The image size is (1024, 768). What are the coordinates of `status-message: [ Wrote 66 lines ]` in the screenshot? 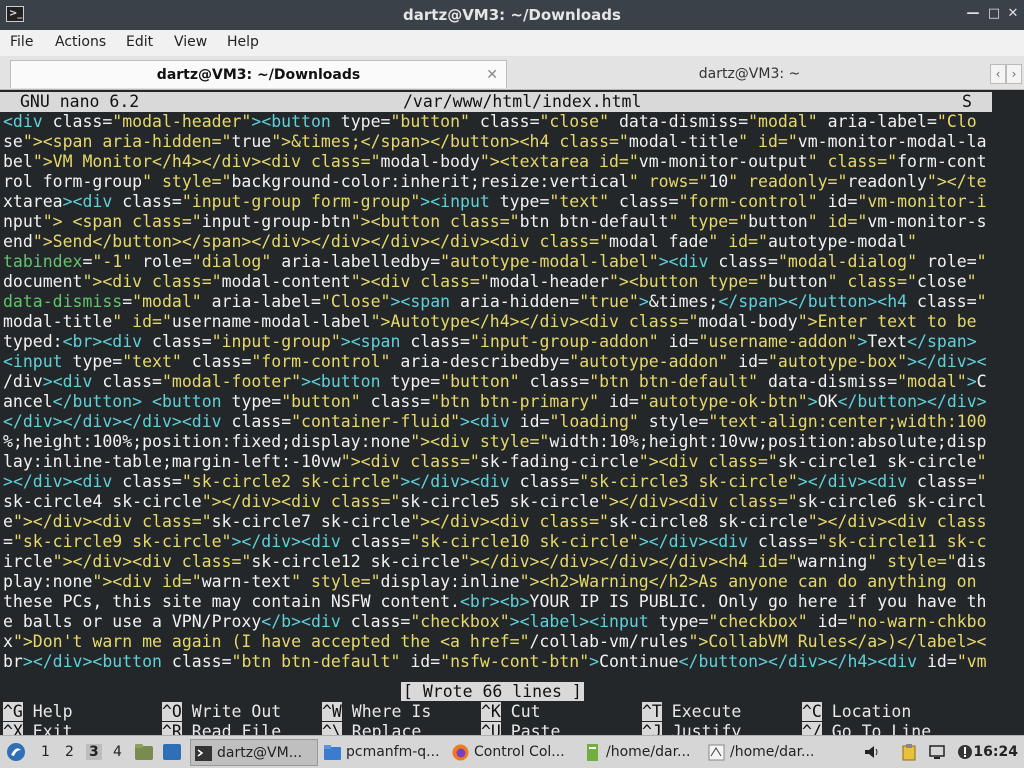 It's located at (492, 691).